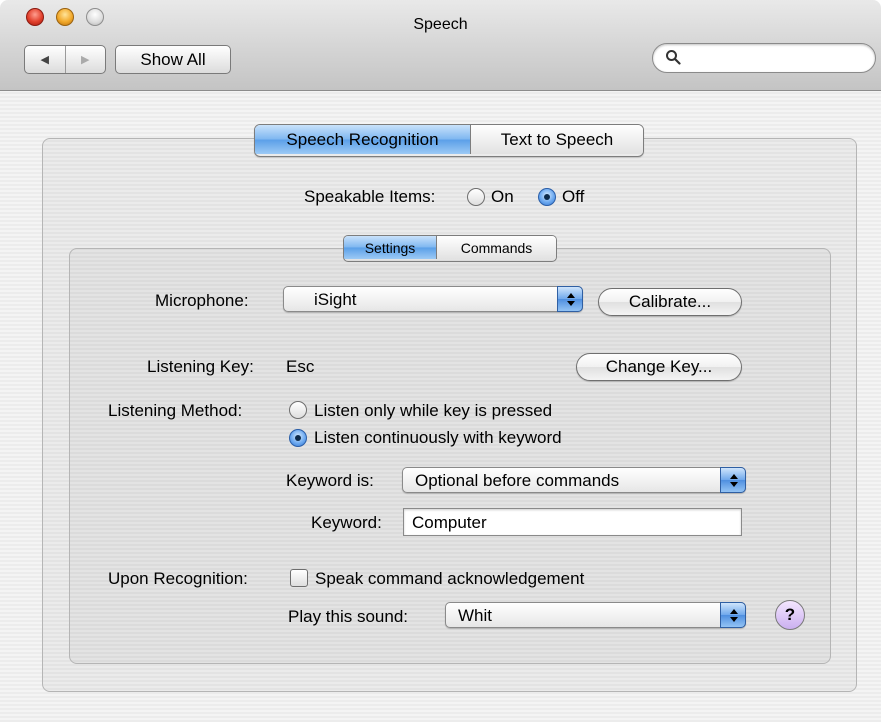  I want to click on listen-continuously-label: Listen continuously with keyword, so click(438, 437).